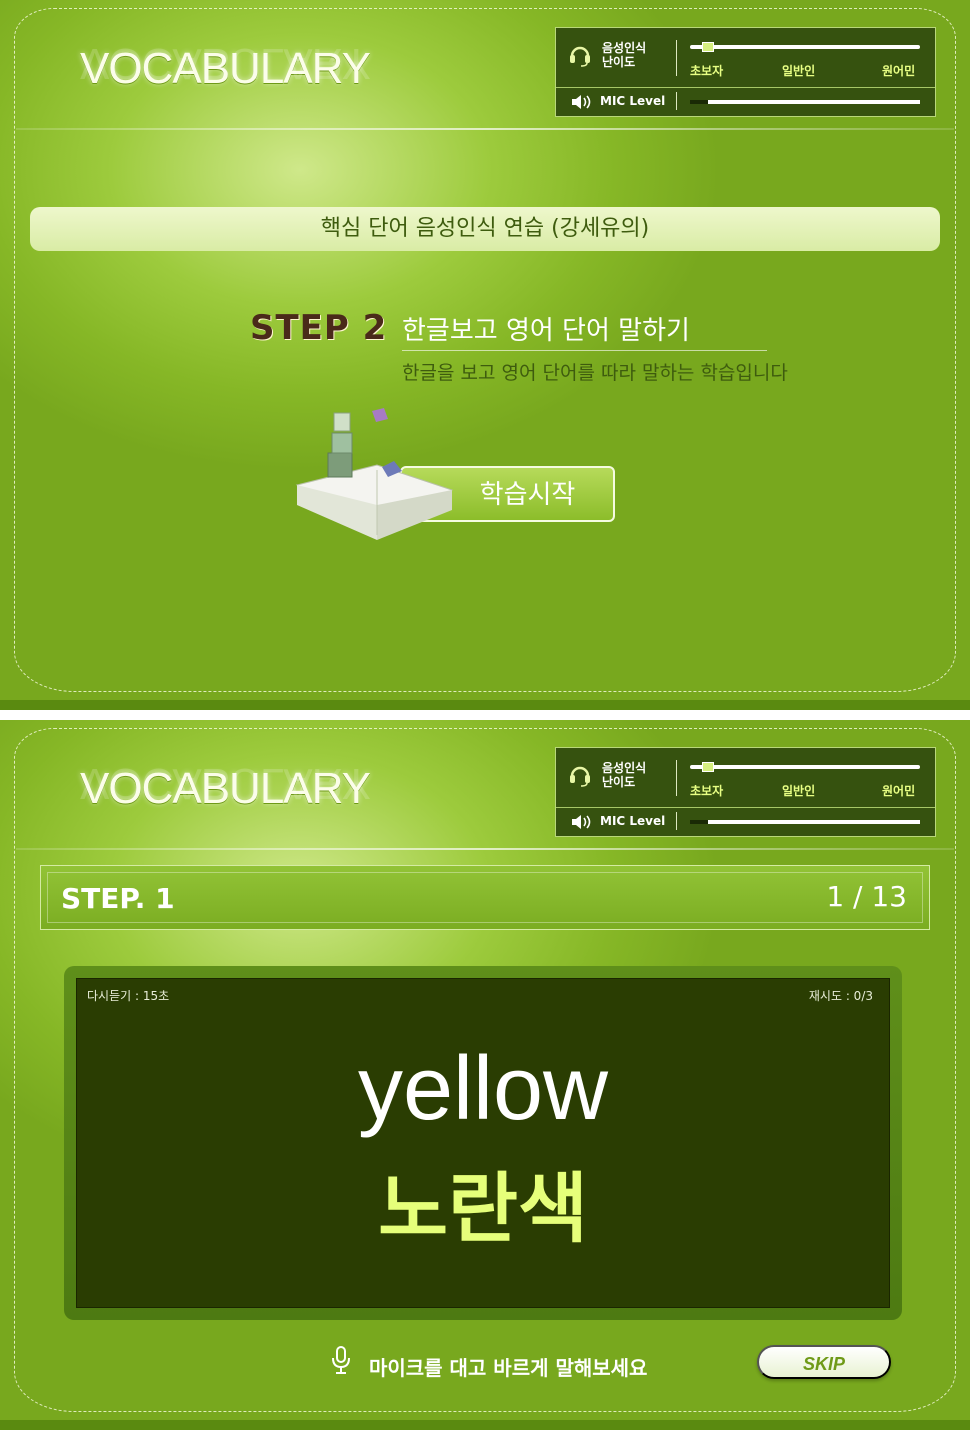 The image size is (970, 1430). I want to click on korean-word: 노란색, so click(483, 1208).